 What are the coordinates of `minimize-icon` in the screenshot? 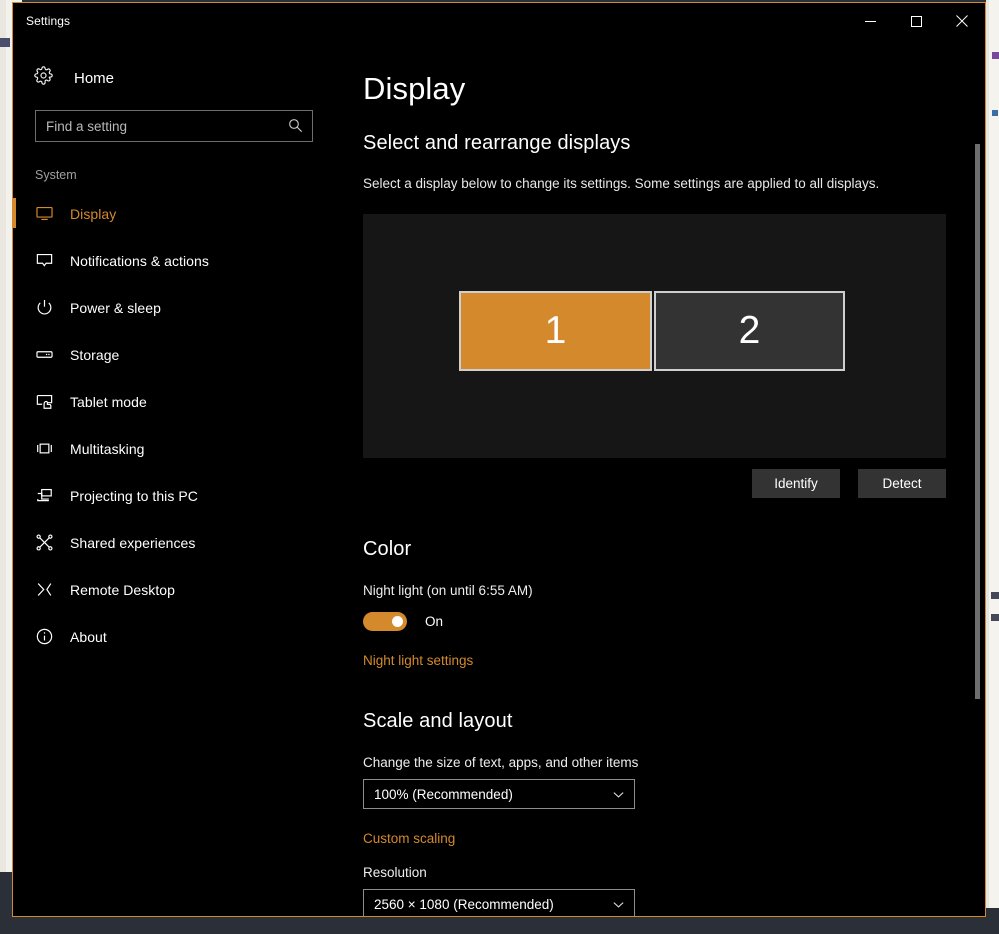 It's located at (870, 21).